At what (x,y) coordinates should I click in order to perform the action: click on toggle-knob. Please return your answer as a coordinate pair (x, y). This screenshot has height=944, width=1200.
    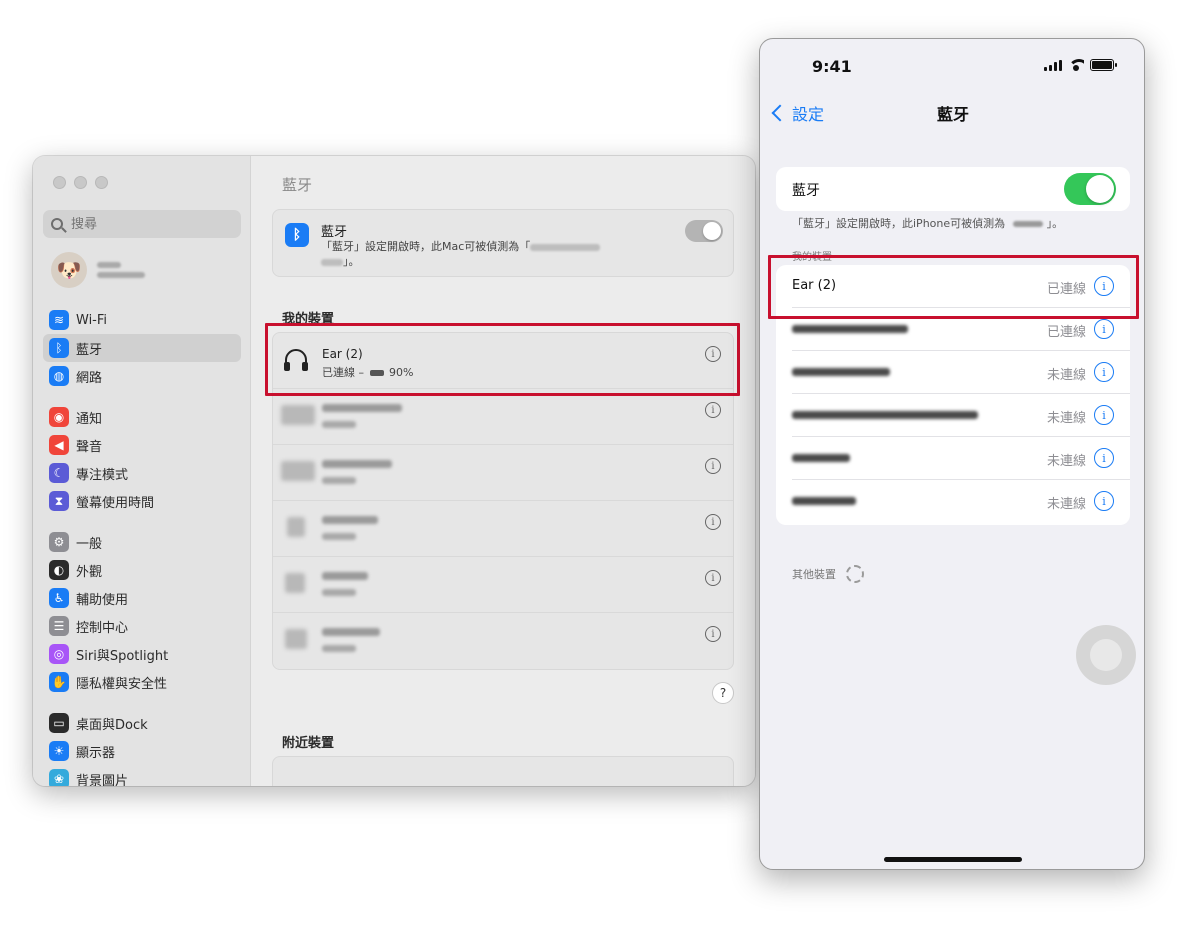
    Looking at the image, I should click on (712, 231).